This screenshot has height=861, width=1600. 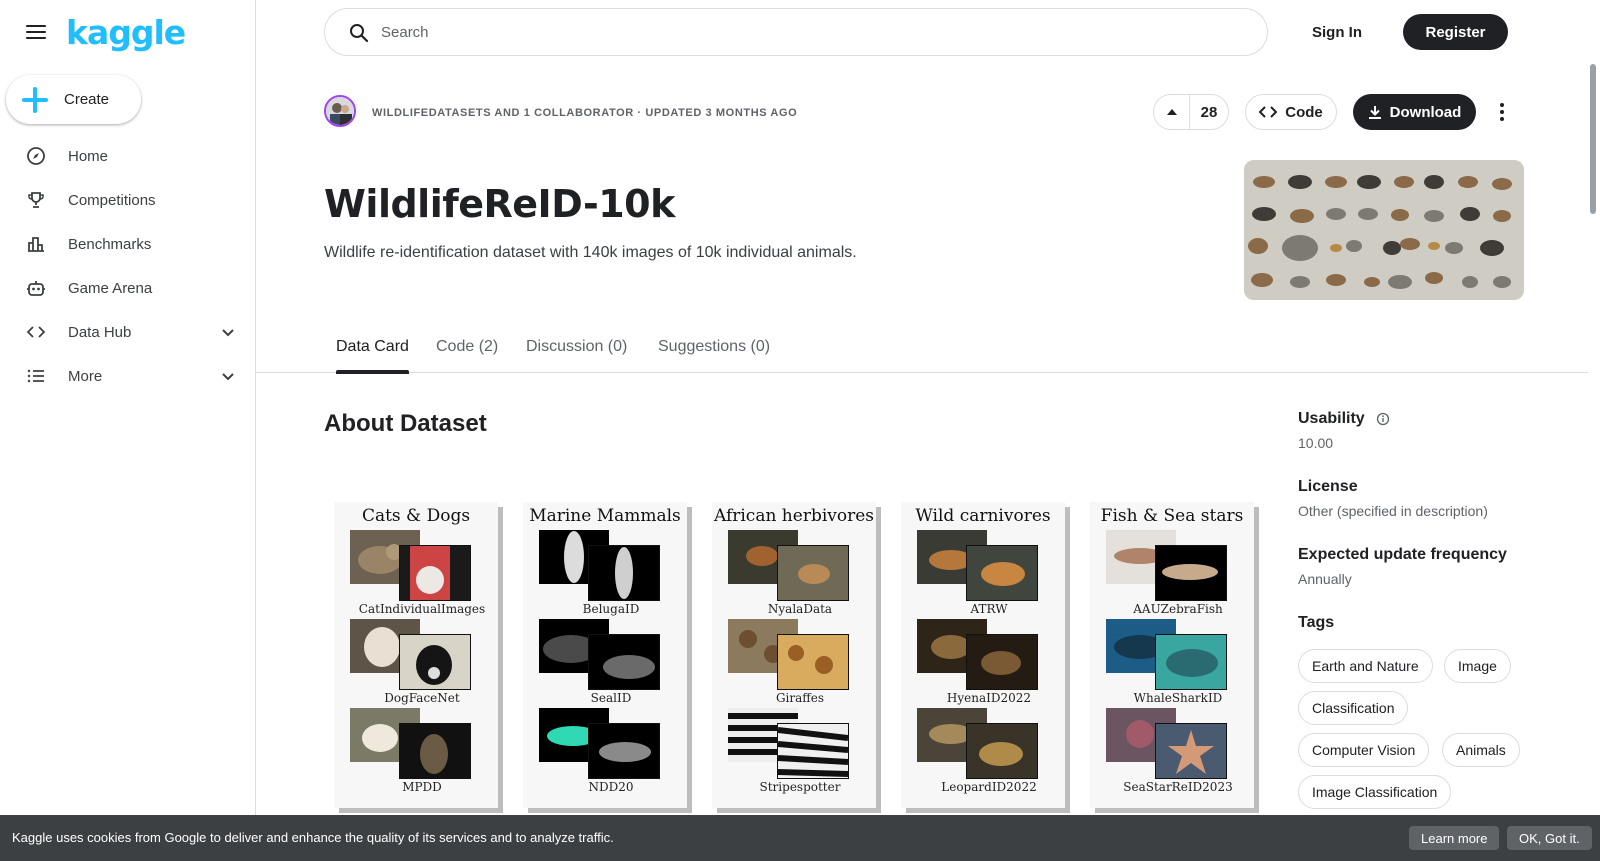 I want to click on kaggle-logo: kaggle, so click(x=126, y=32).